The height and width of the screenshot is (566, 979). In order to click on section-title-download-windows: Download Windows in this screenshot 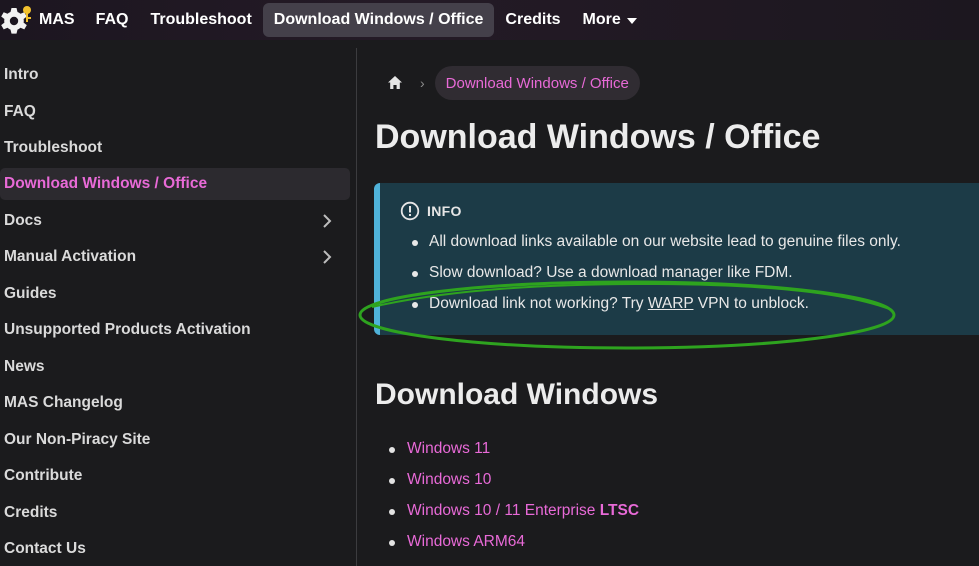, I will do `click(517, 394)`.